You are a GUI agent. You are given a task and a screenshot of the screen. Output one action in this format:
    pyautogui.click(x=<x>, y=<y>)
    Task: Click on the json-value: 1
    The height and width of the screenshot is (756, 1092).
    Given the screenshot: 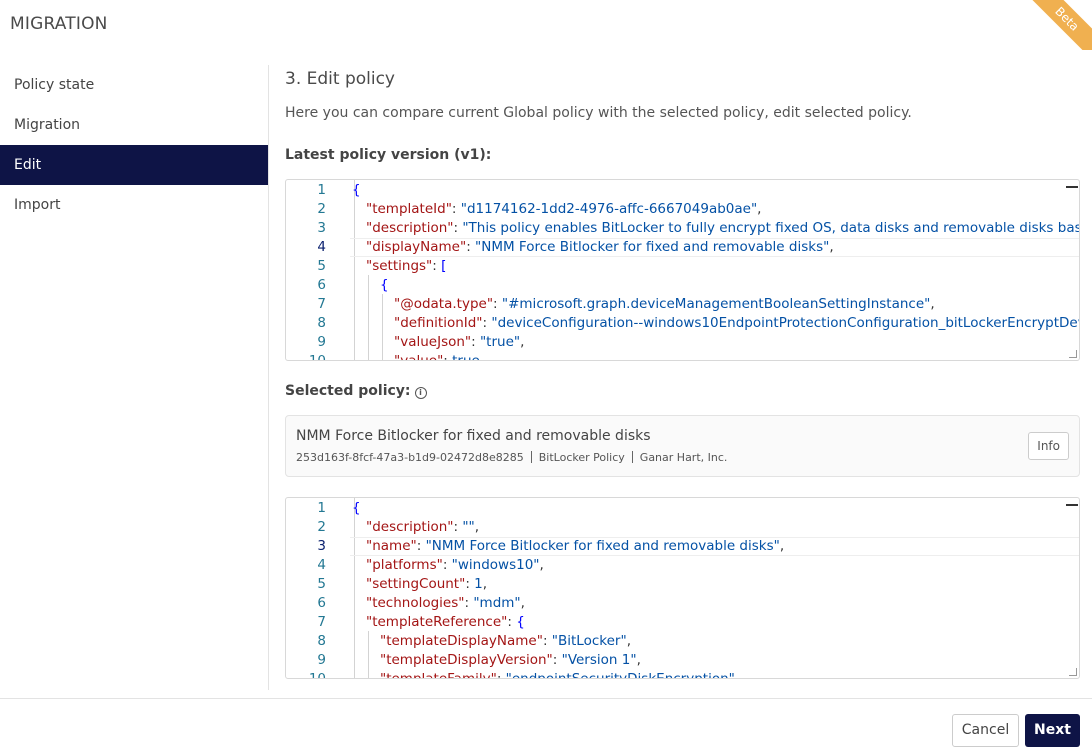 What is the action you would take?
    pyautogui.click(x=478, y=584)
    